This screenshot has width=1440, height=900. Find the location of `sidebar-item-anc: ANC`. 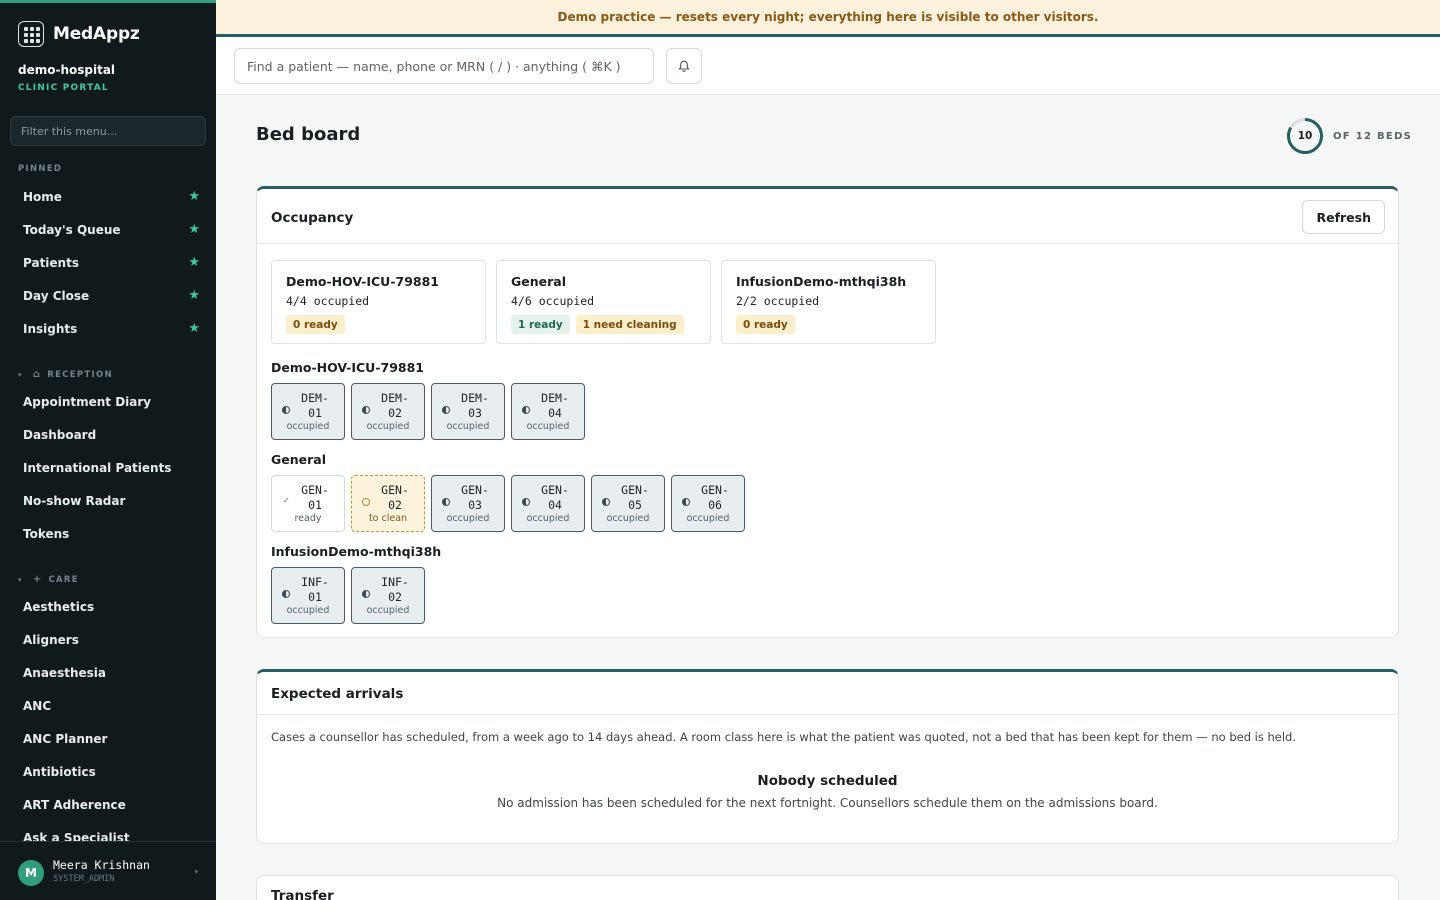

sidebar-item-anc: ANC is located at coordinates (108, 706).